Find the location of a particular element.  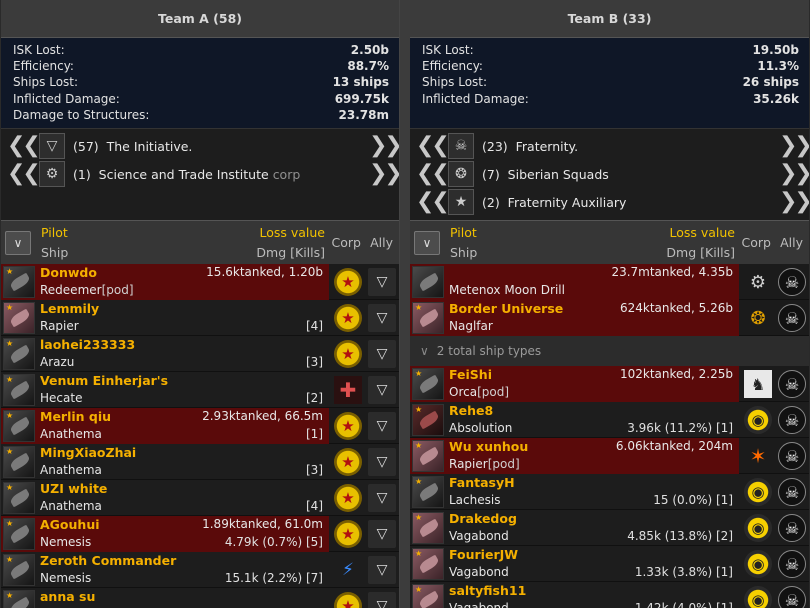

ship-thumbnail is located at coordinates (428, 282).